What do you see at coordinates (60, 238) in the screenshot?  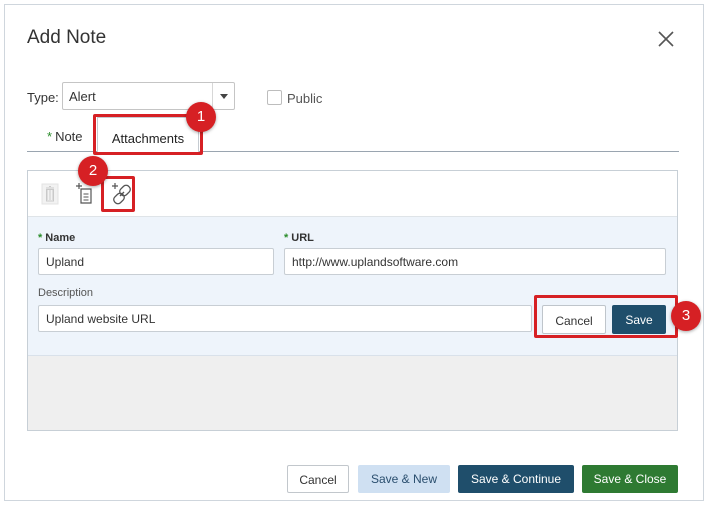 I see `name-label-text: Name` at bounding box center [60, 238].